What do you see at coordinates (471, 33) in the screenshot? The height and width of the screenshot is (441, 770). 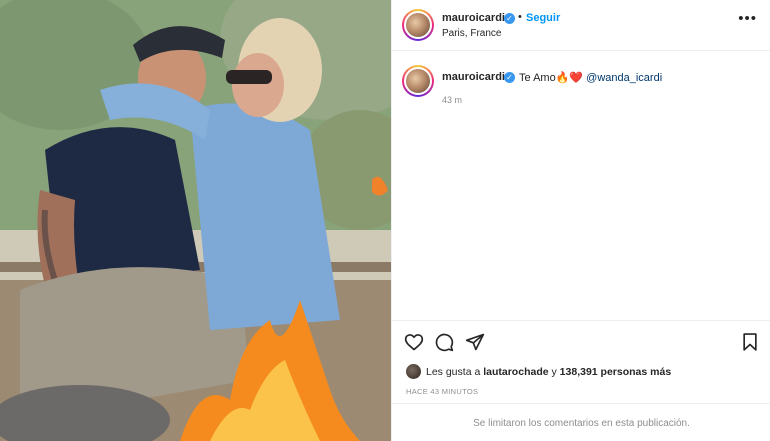 I see `post-location: Paris, France` at bounding box center [471, 33].